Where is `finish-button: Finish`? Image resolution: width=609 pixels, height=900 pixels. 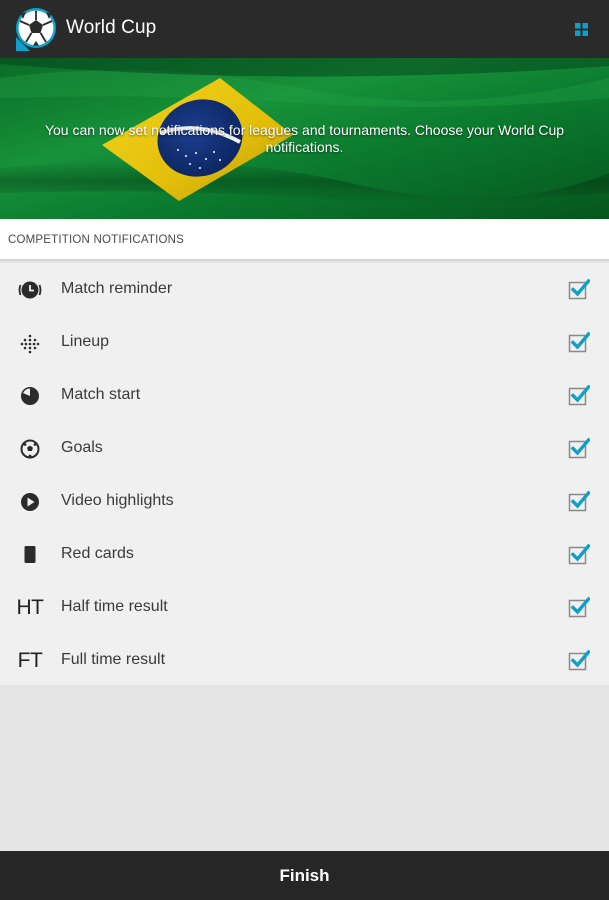 finish-button: Finish is located at coordinates (304, 875).